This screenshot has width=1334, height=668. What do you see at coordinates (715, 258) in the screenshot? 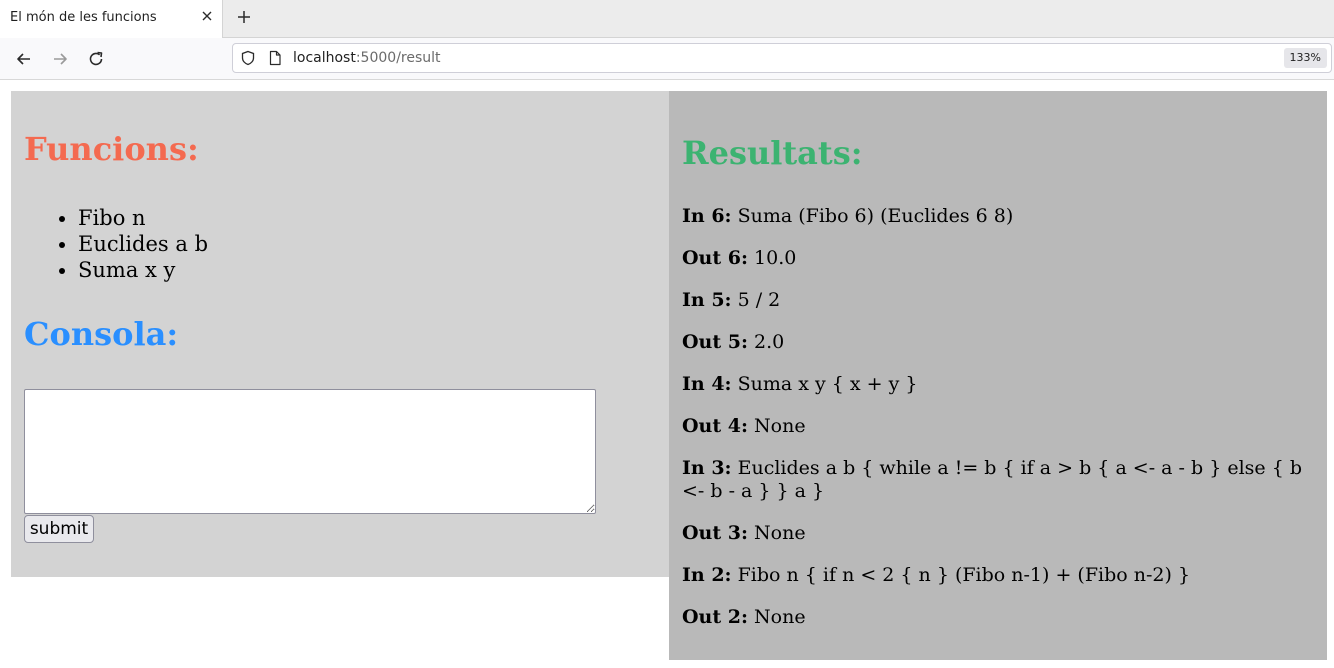
I see `result-label: Out 6:` at bounding box center [715, 258].